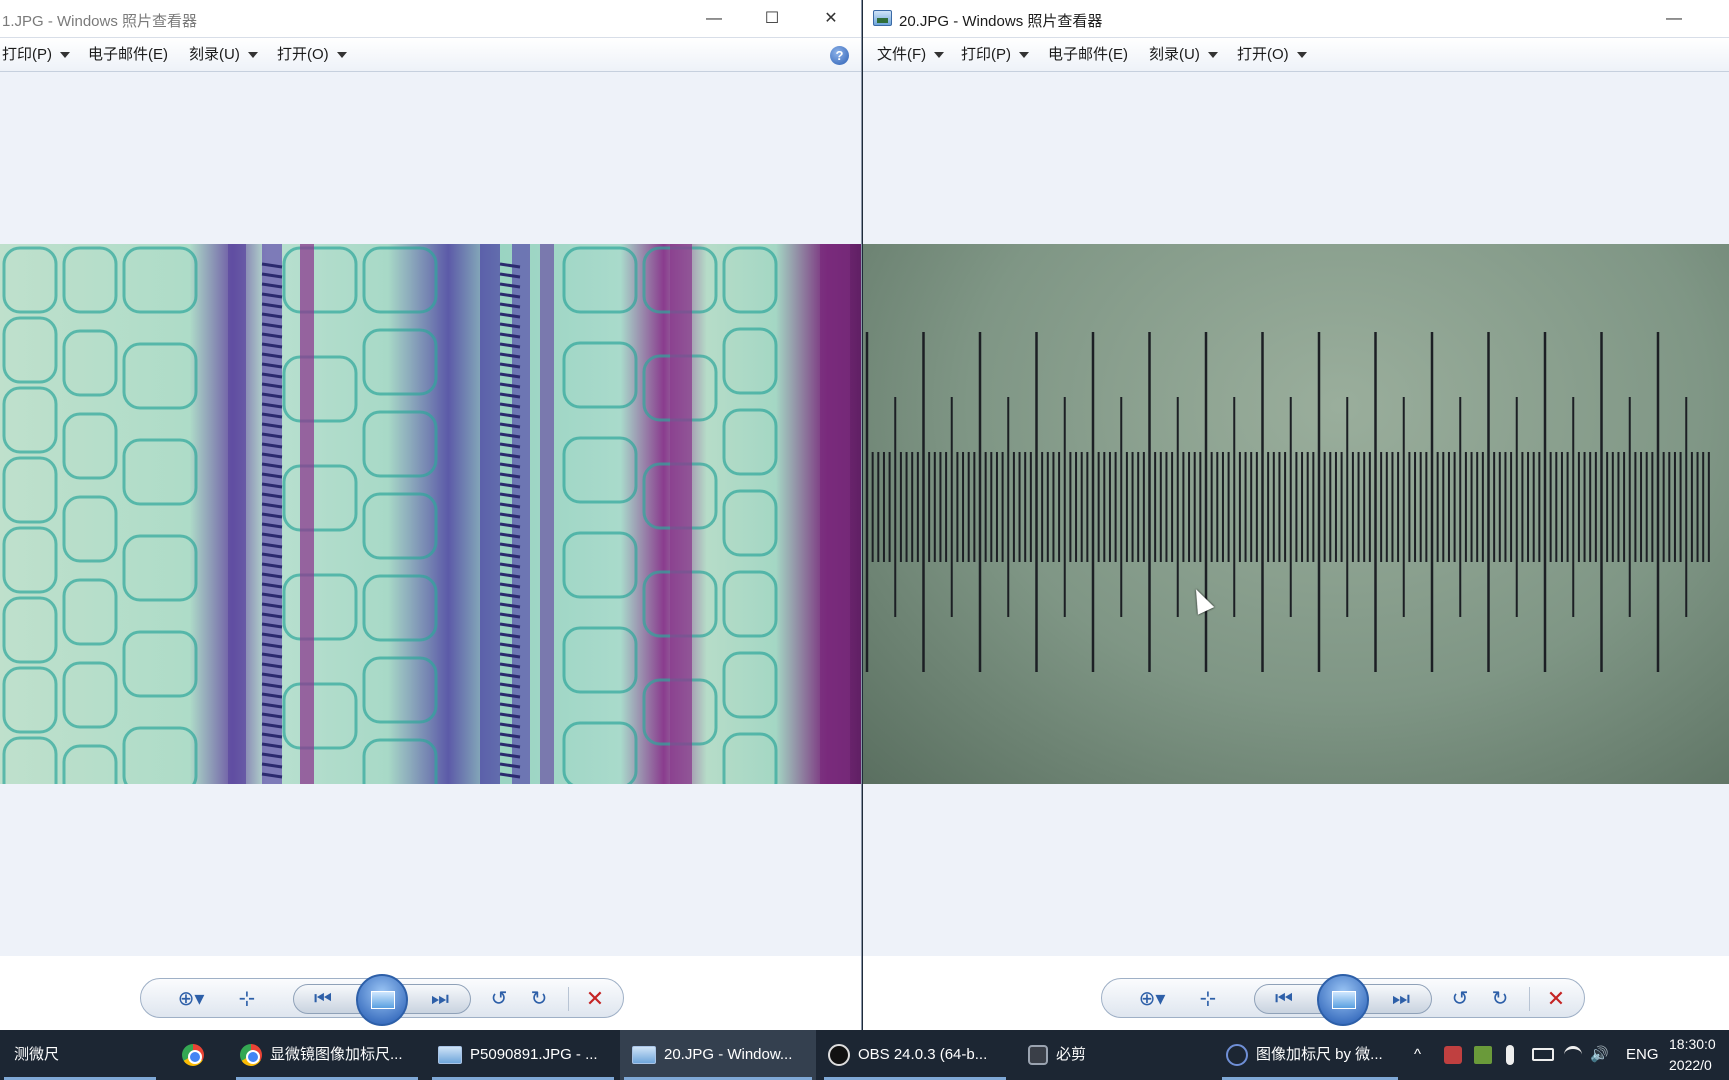 The width and height of the screenshot is (1729, 1080). I want to click on wifi-icon, so click(1573, 1055).